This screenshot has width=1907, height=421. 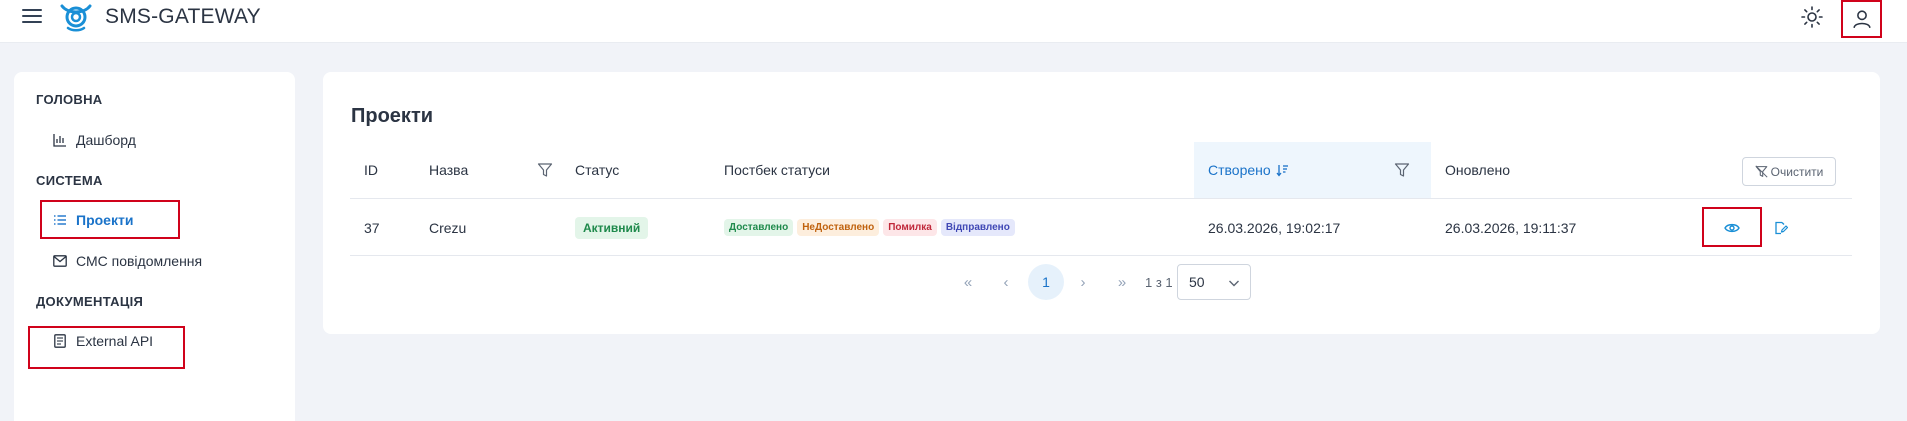 I want to click on postback-tag-undelivered: НеДоставлено, so click(x=838, y=227).